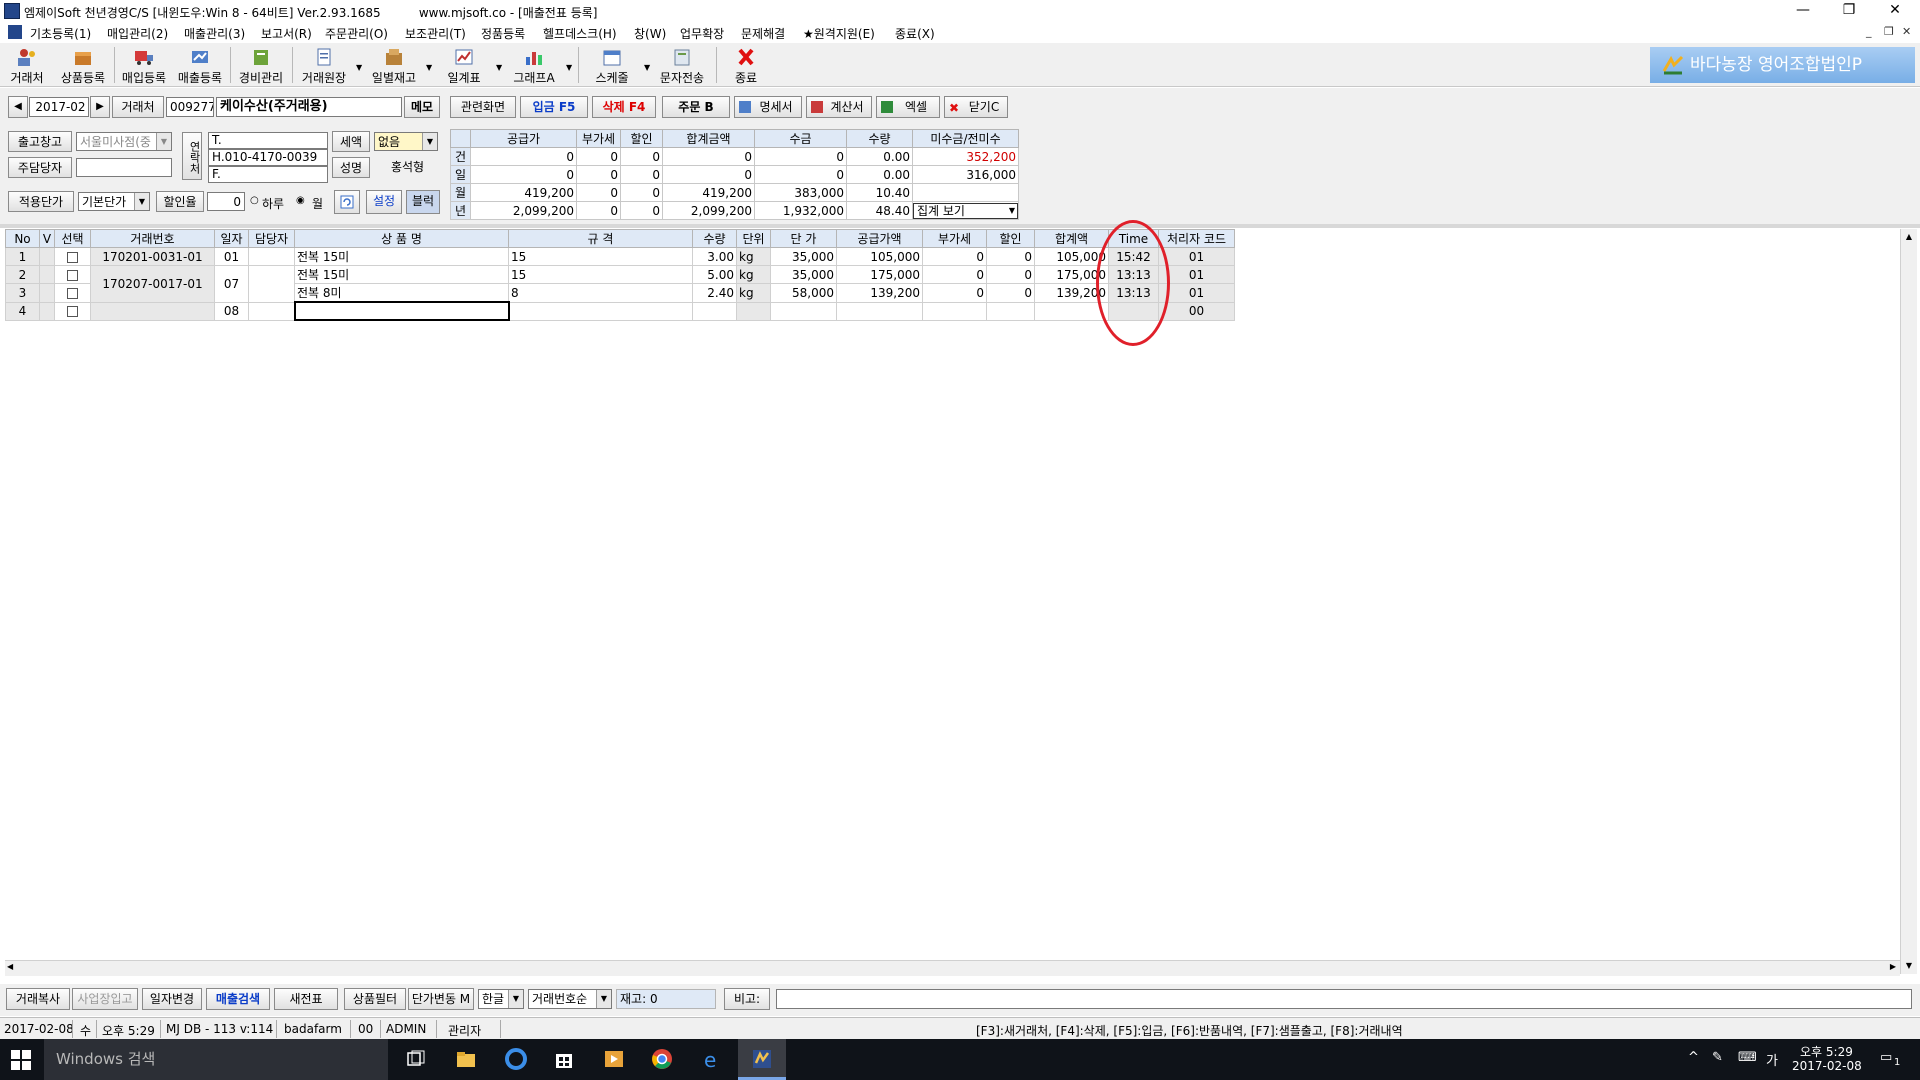 This screenshot has width=1920, height=1080. Describe the element at coordinates (1869, 31) in the screenshot. I see `mdi-minimize-button: _` at that location.